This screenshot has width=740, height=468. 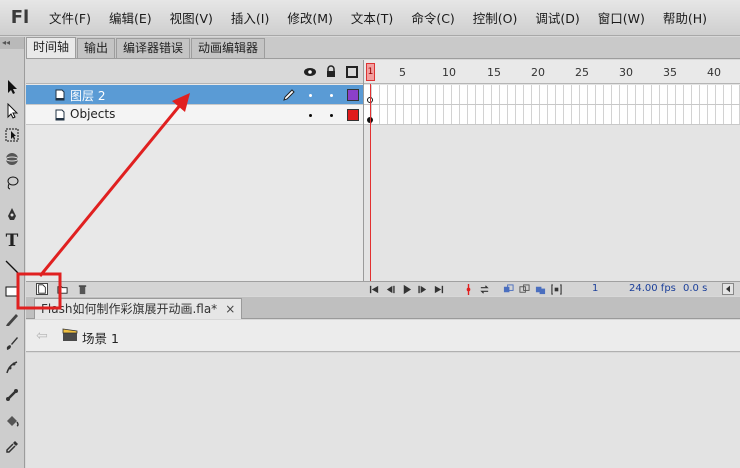 I want to click on ruler-tick: 40, so click(x=714, y=72).